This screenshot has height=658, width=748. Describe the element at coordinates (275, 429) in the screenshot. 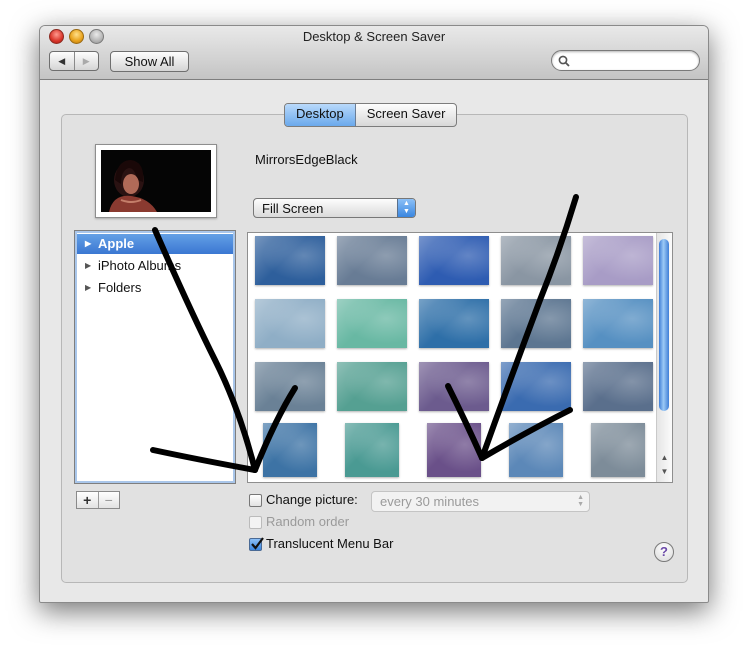

I see `left-arrow-head-right` at that location.